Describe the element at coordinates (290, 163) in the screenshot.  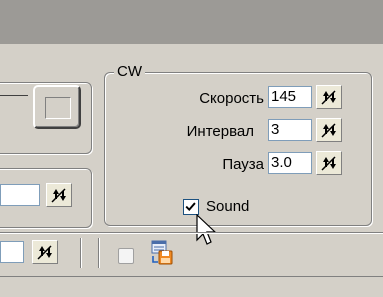
I see `pause-field: 3.0` at that location.